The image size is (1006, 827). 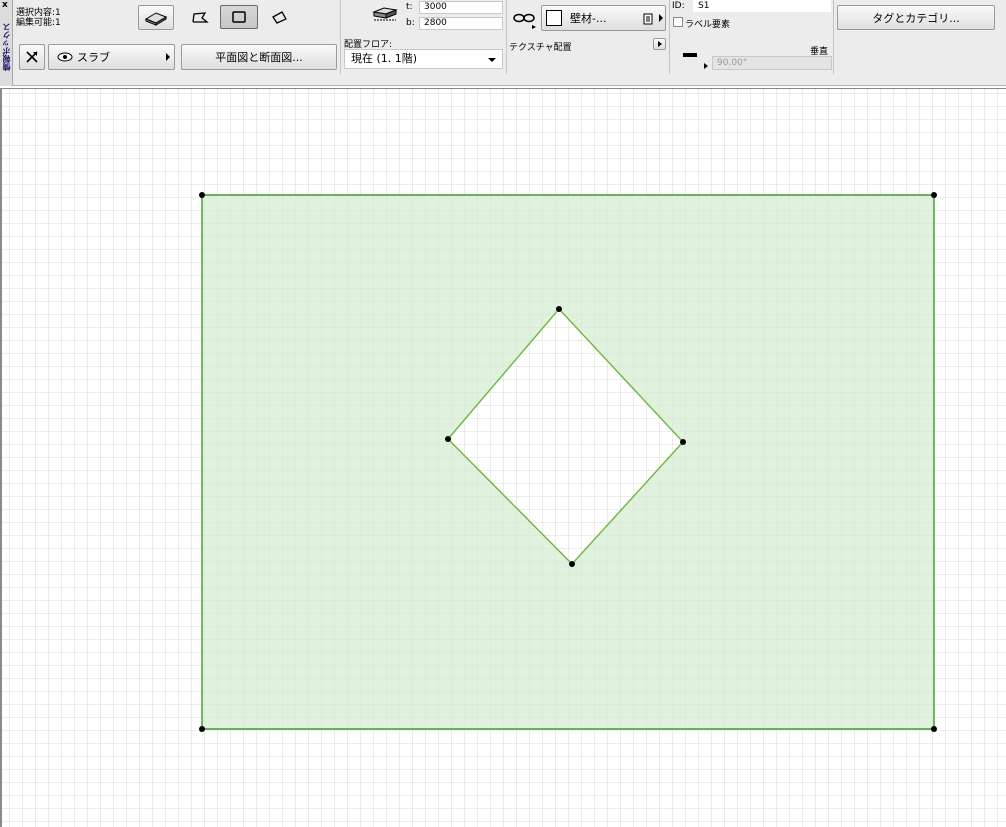 I want to click on rectangle-icon, so click(x=239, y=17).